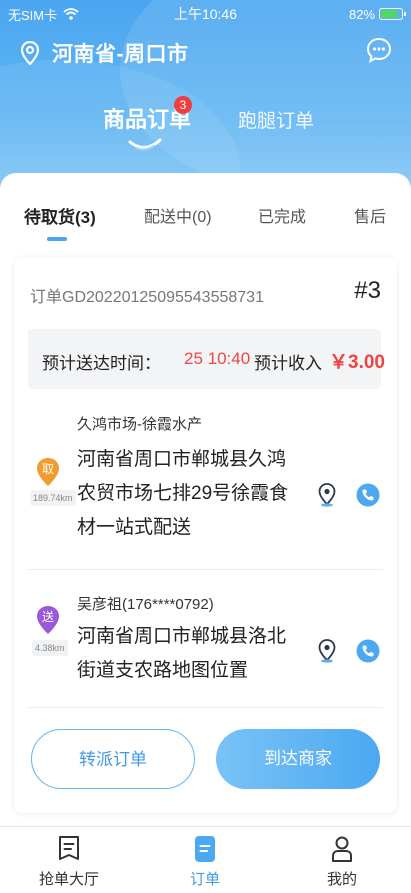 The width and height of the screenshot is (411, 893). I want to click on order-info-bar: 预计送达时间： 25 10:40 预计收入 ￥3.00, so click(206, 359).